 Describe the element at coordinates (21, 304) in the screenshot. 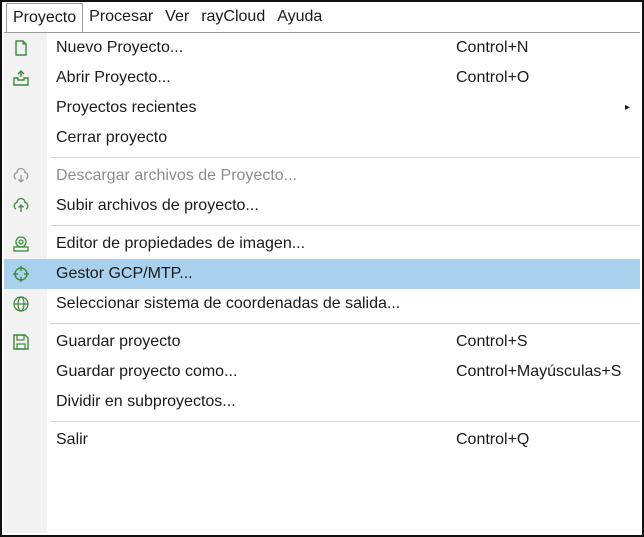

I see `globe-icon` at that location.